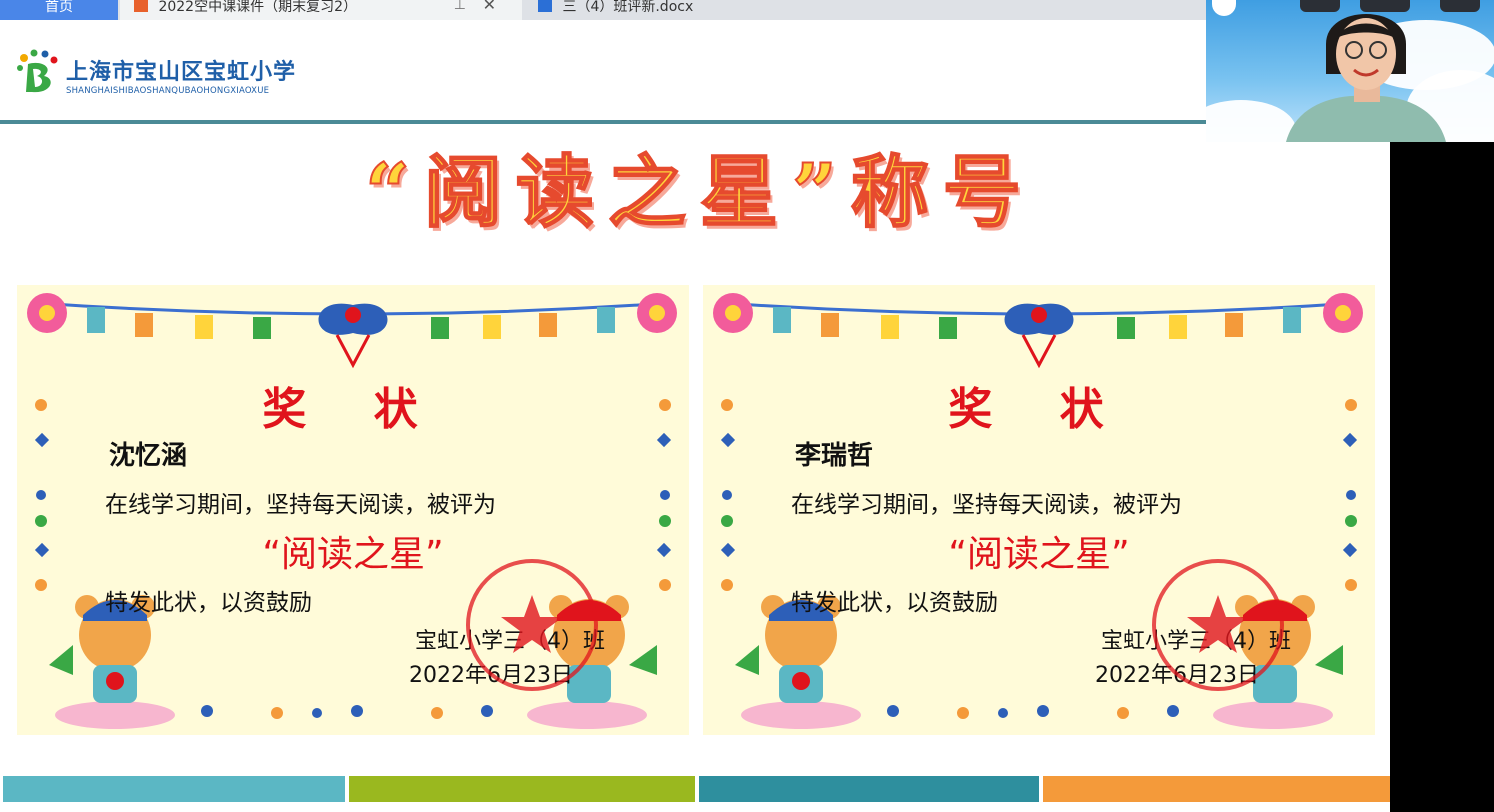 The width and height of the screenshot is (1494, 812). I want to click on tab-home: 首页, so click(59, 10).